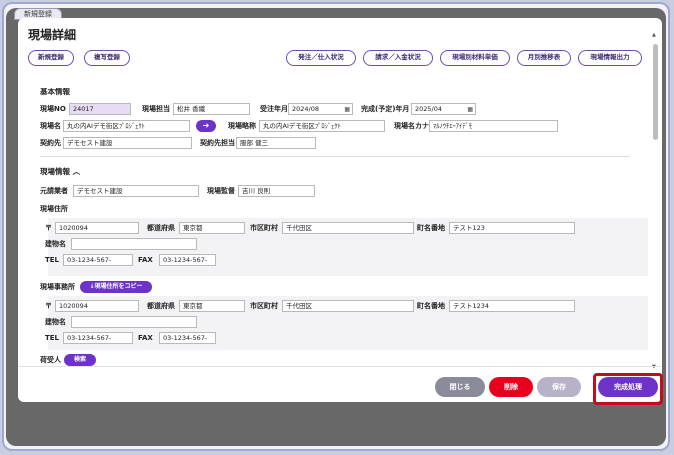 The height and width of the screenshot is (455, 674). Describe the element at coordinates (398, 58) in the screenshot. I see `billing-status-button: 請求／入金状況` at that location.